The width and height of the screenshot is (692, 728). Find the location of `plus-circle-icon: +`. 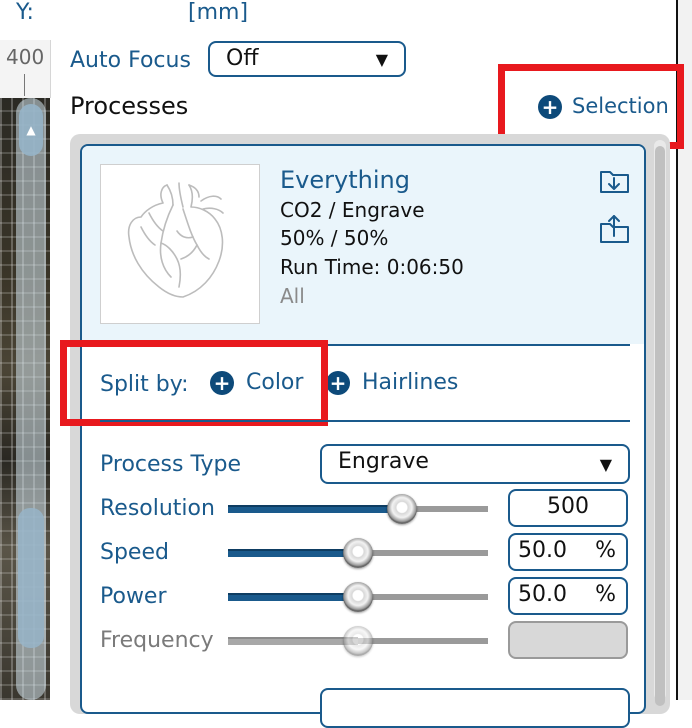

plus-circle-icon: + is located at coordinates (338, 383).